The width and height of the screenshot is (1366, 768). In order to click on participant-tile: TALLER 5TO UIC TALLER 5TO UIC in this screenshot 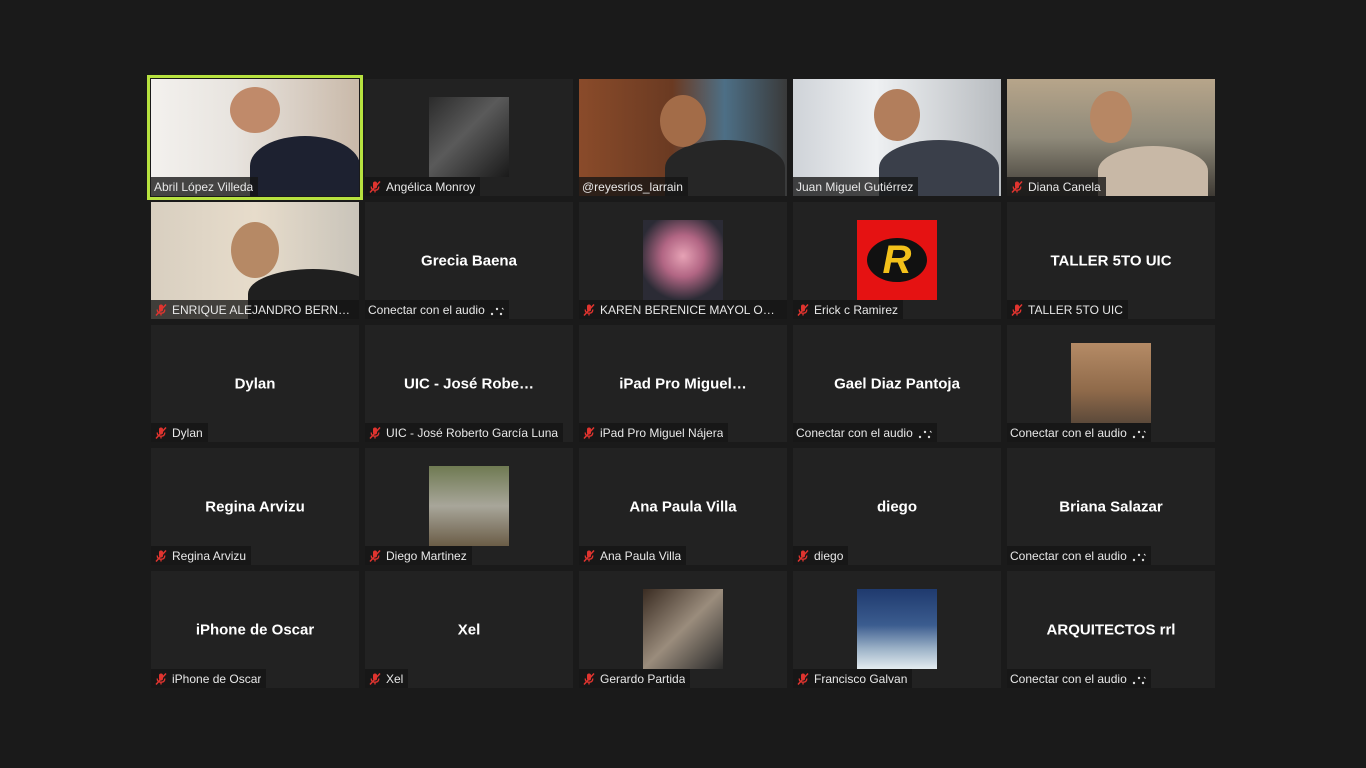, I will do `click(1111, 260)`.